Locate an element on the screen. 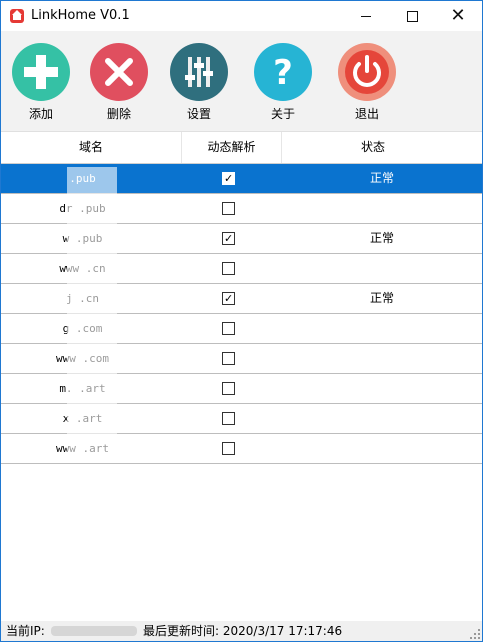 The height and width of the screenshot is (642, 483). current-ip-label: 当前IP: is located at coordinates (25, 631).